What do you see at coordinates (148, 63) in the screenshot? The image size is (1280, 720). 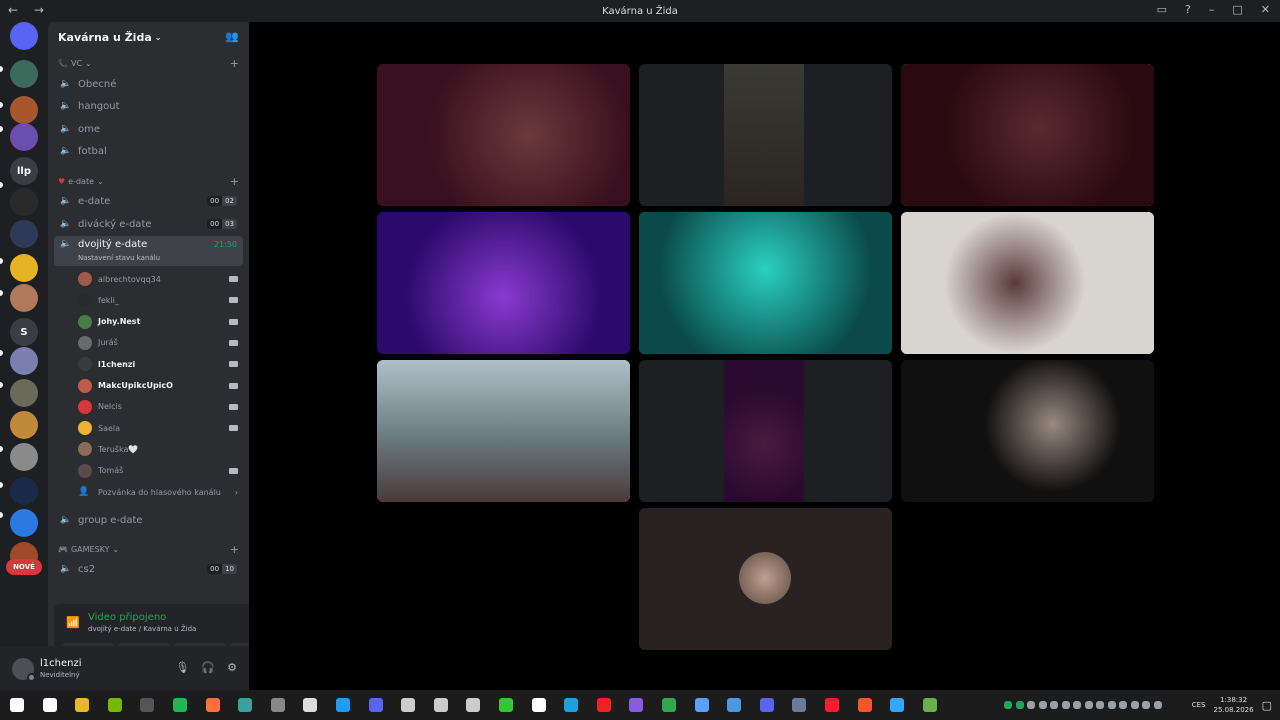 I see `category-vc: 📞 VC ⌄ +` at bounding box center [148, 63].